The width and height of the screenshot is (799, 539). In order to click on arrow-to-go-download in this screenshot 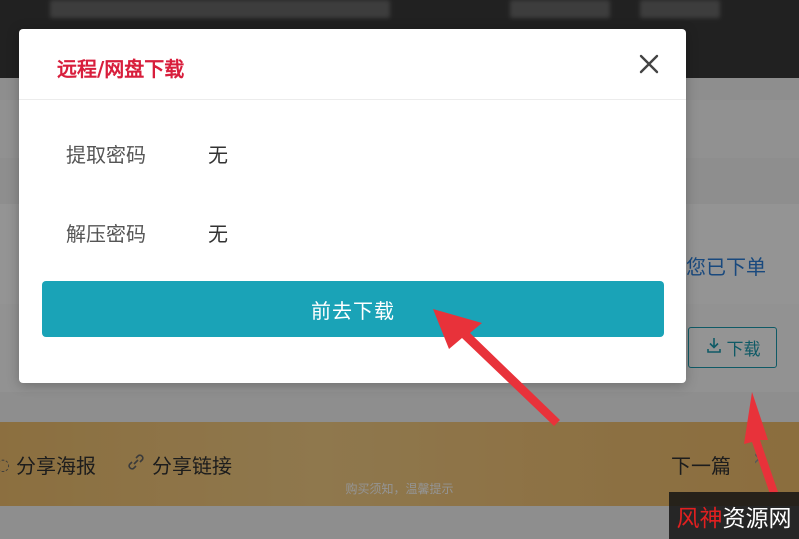, I will do `click(496, 367)`.